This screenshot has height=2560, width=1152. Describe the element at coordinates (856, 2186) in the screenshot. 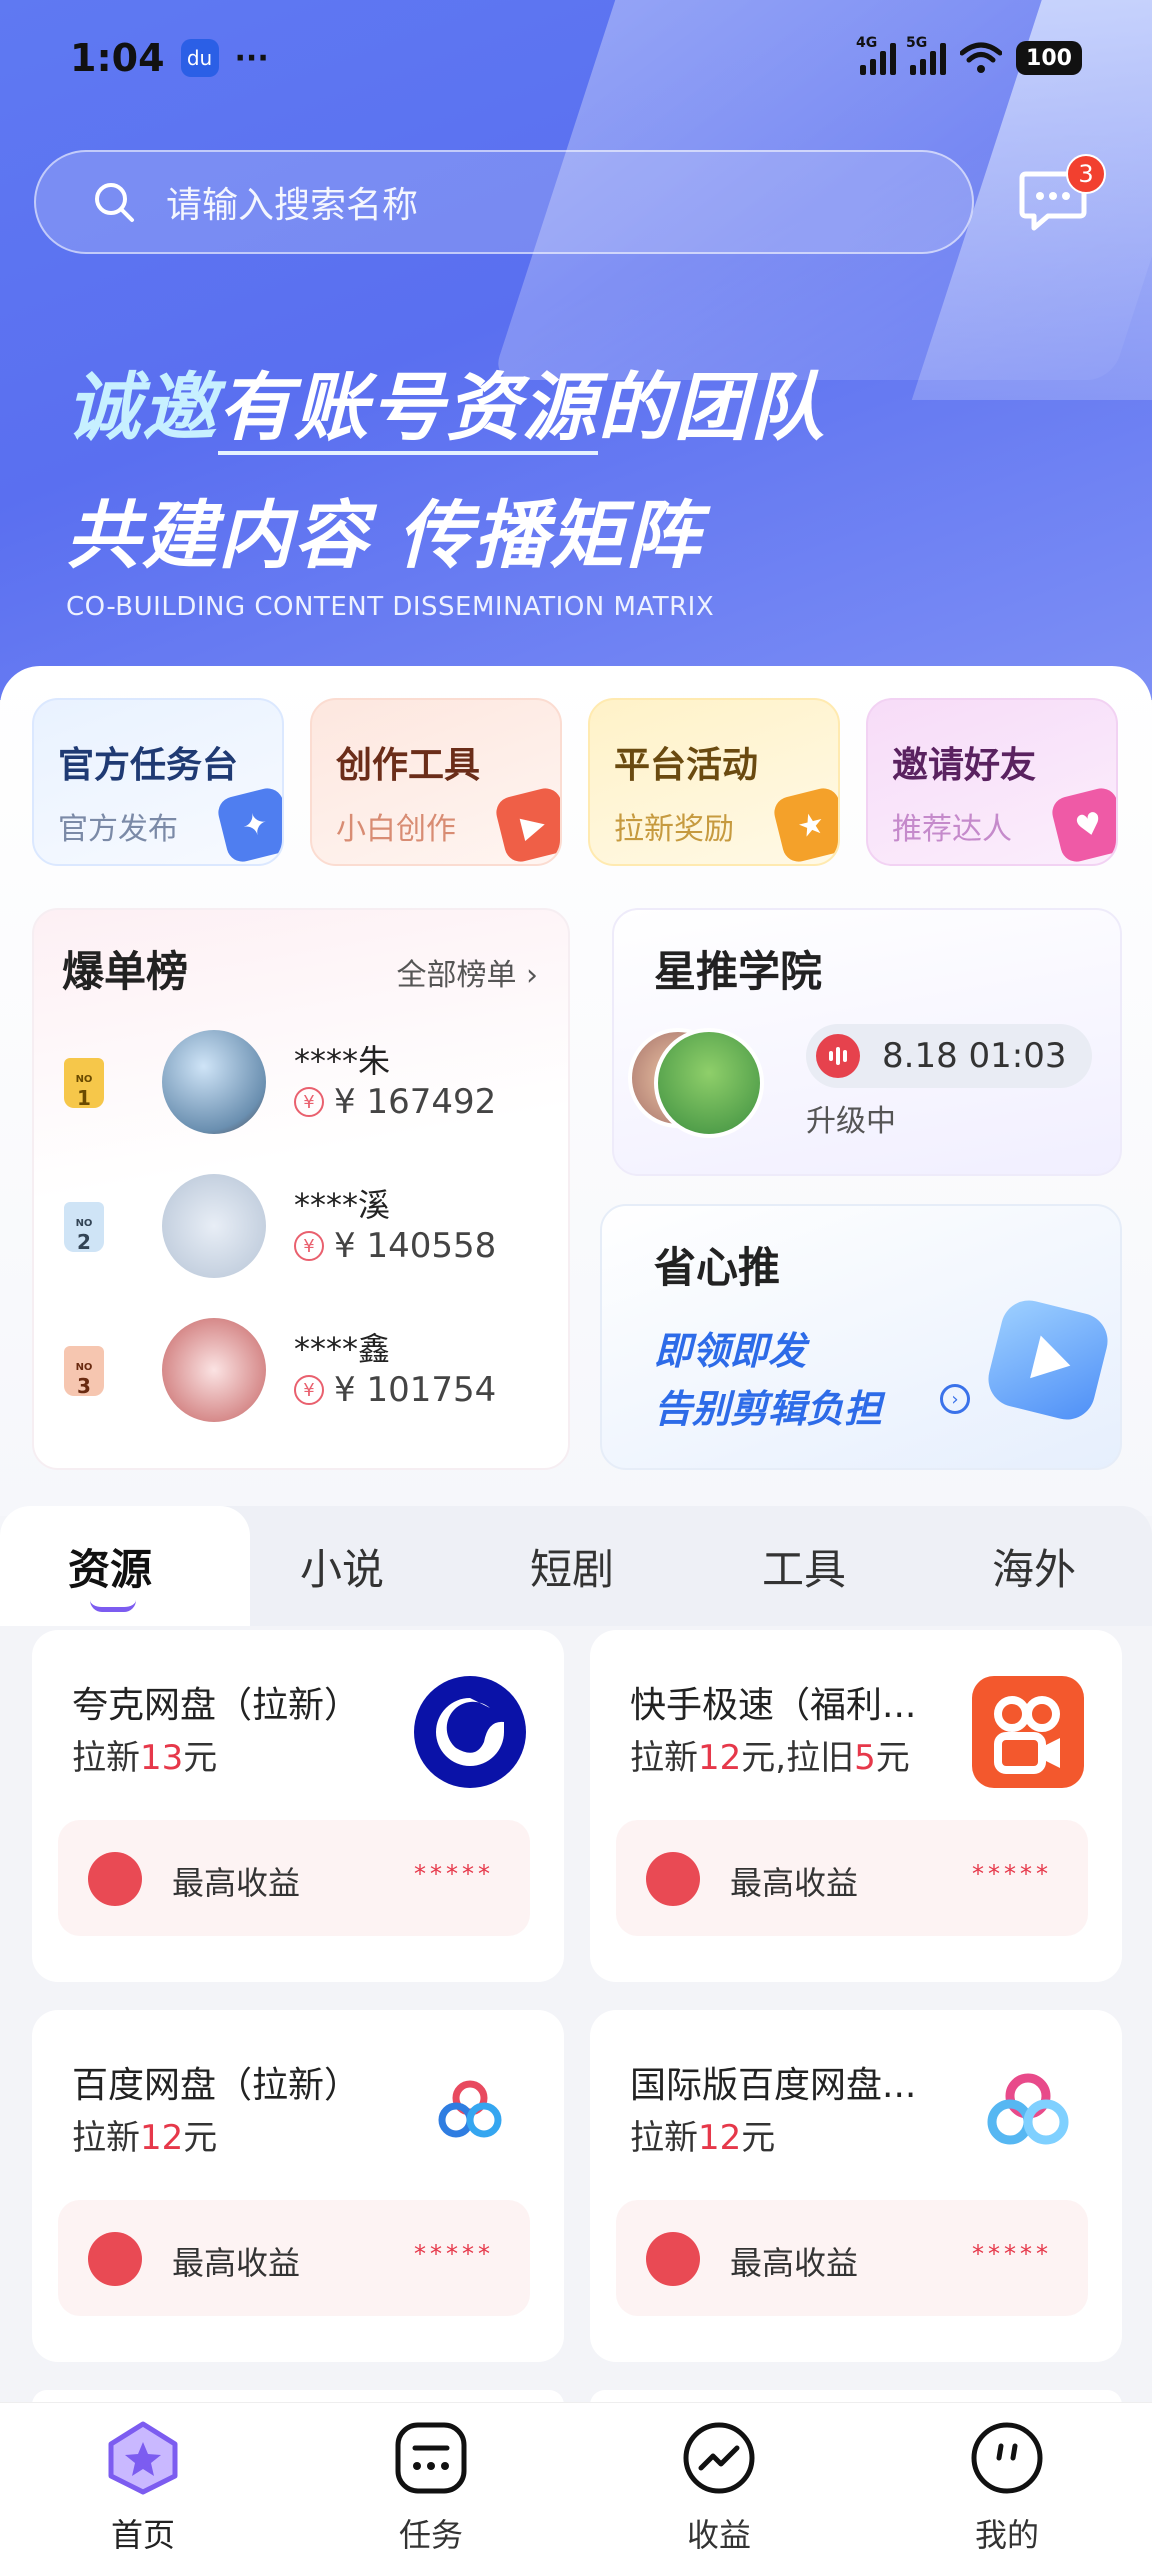

I see `resource-card-baidu-pan-intl: 国际版百度网盘... 拉新12元 最高收益 *****` at that location.